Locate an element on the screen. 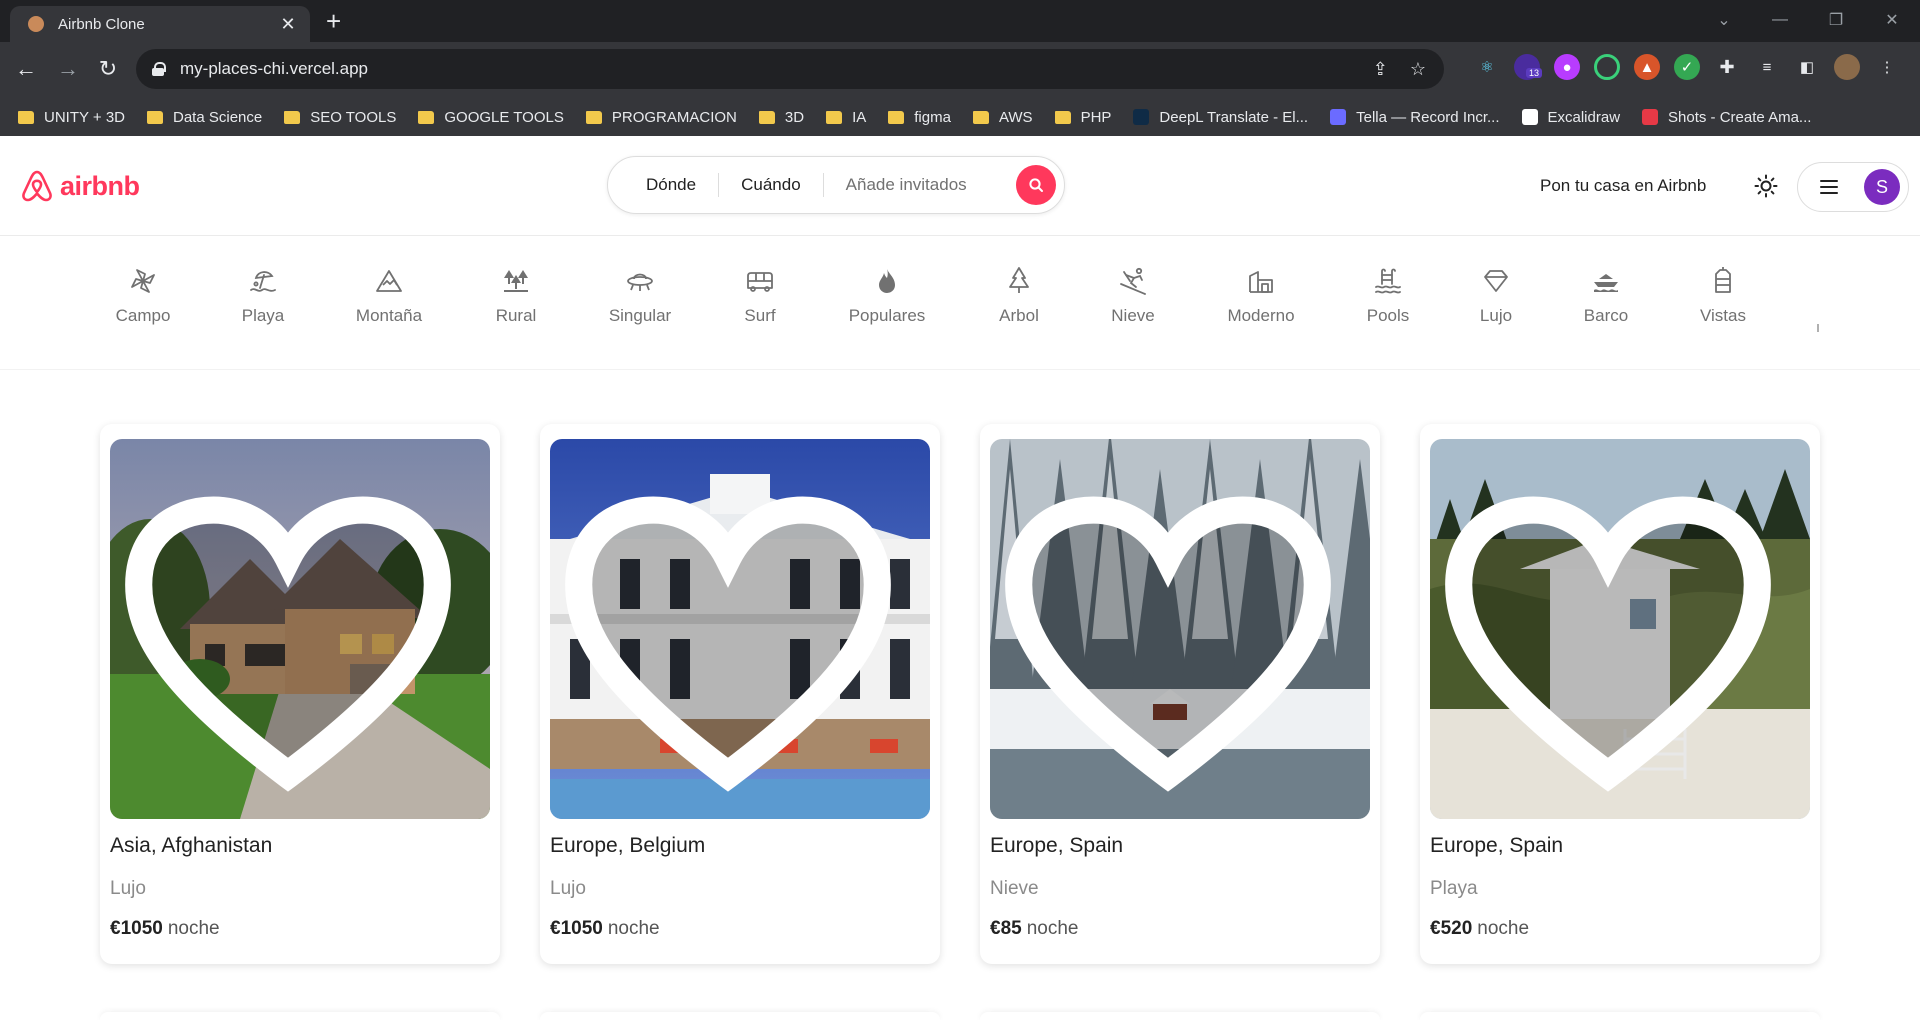 Image resolution: width=1920 pixels, height=1020 pixels. listing-card: Europe, Spain Playa €520 noche is located at coordinates (1620, 694).